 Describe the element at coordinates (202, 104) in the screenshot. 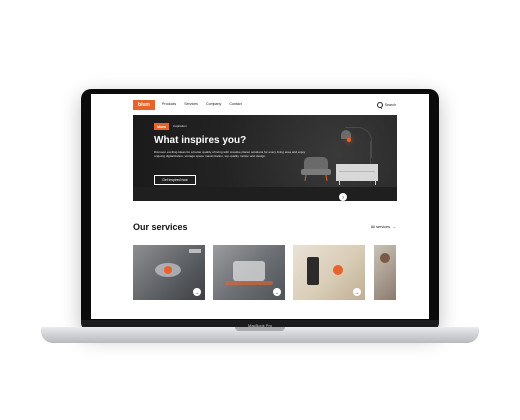

I see `nav-links: Products Services Company Contact` at that location.